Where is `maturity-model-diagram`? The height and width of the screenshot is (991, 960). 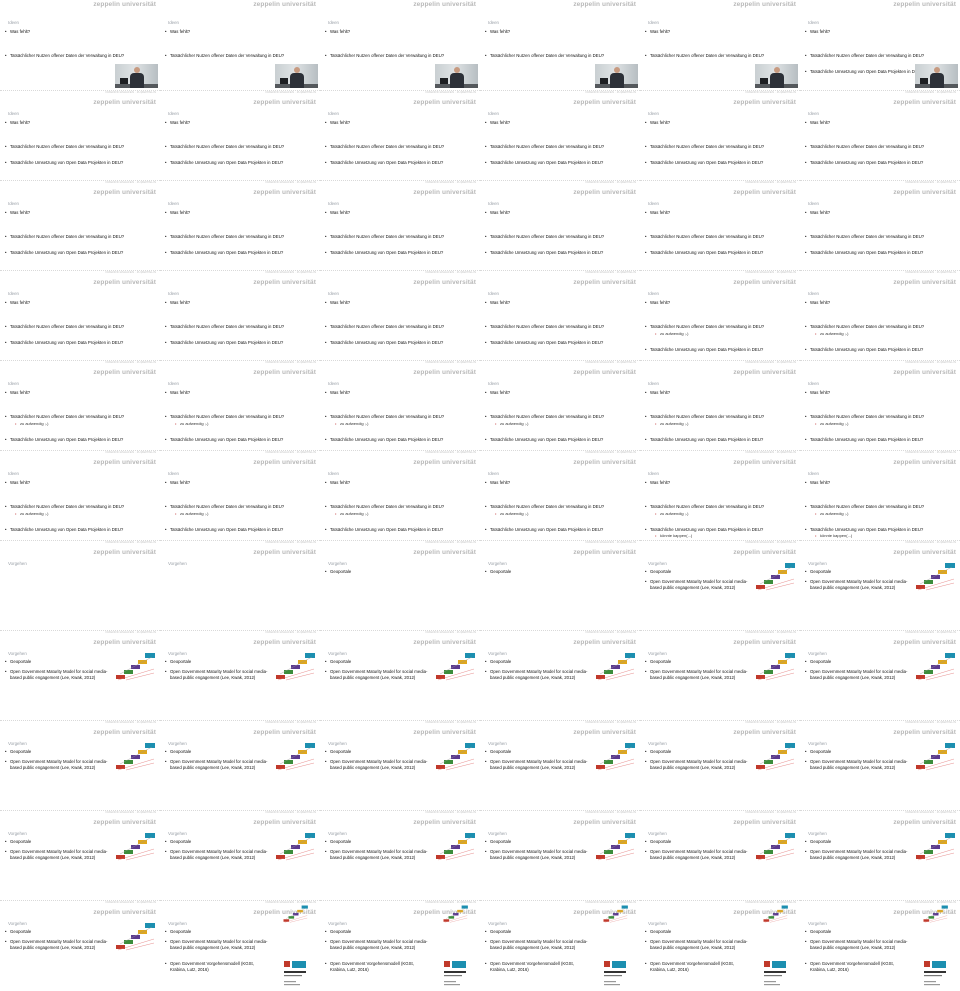 maturity-model-diagram is located at coordinates (935, 914).